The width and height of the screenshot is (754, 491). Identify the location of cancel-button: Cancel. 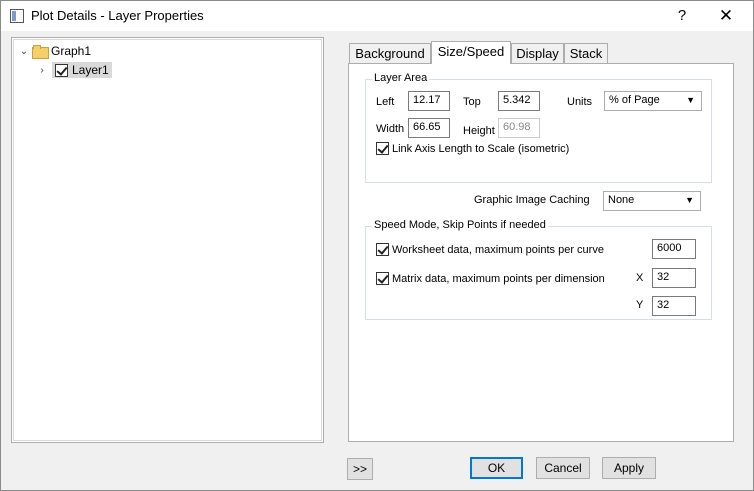
(563, 468).